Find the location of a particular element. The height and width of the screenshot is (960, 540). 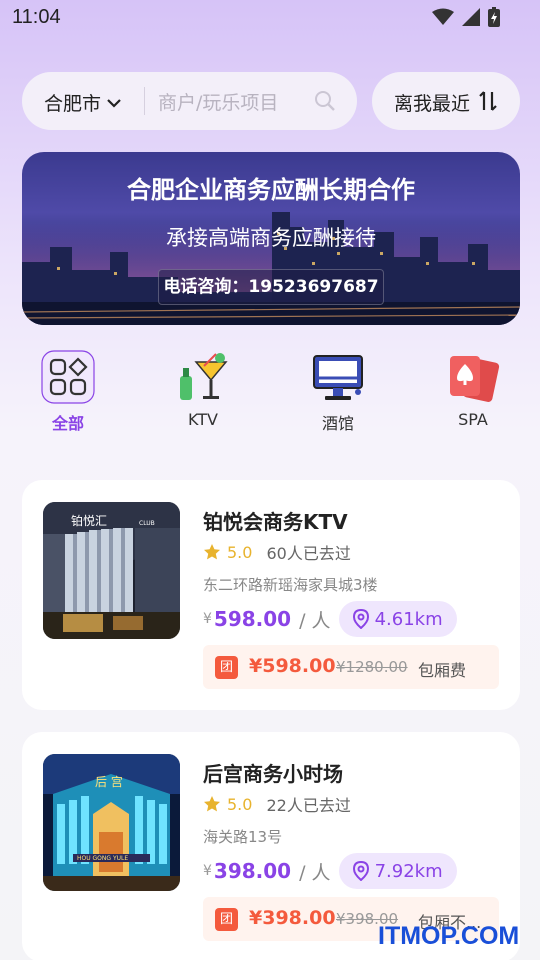

cards-icon is located at coordinates (475, 379).